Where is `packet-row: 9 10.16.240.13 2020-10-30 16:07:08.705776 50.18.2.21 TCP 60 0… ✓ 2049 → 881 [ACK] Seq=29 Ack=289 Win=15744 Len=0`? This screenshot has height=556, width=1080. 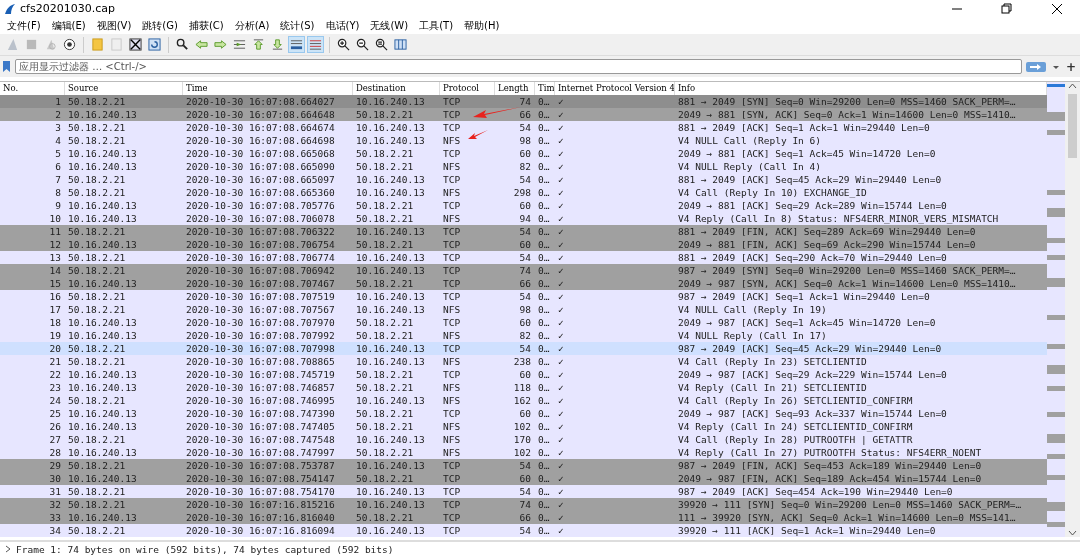 packet-row: 9 10.16.240.13 2020-10-30 16:07:08.705776 50.18.2.21 TCP 60 0… ✓ 2049 → 881 [ACK] Seq=29 Ack=289 Win=15744 Len=0 is located at coordinates (523, 206).